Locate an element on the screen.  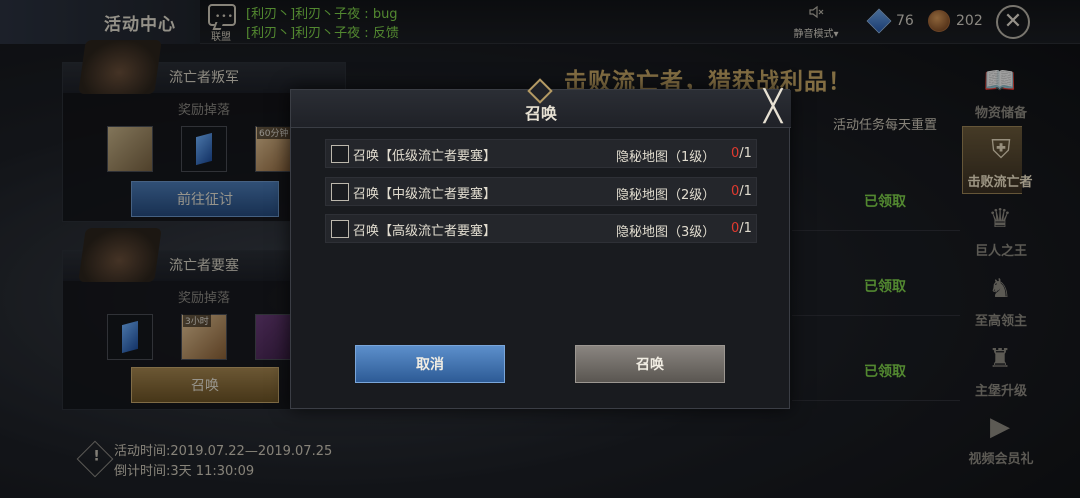
summon-option-row: 召唤【低级流亡者要塞】 隐秘地图（1级） 0/1 is located at coordinates (541, 153).